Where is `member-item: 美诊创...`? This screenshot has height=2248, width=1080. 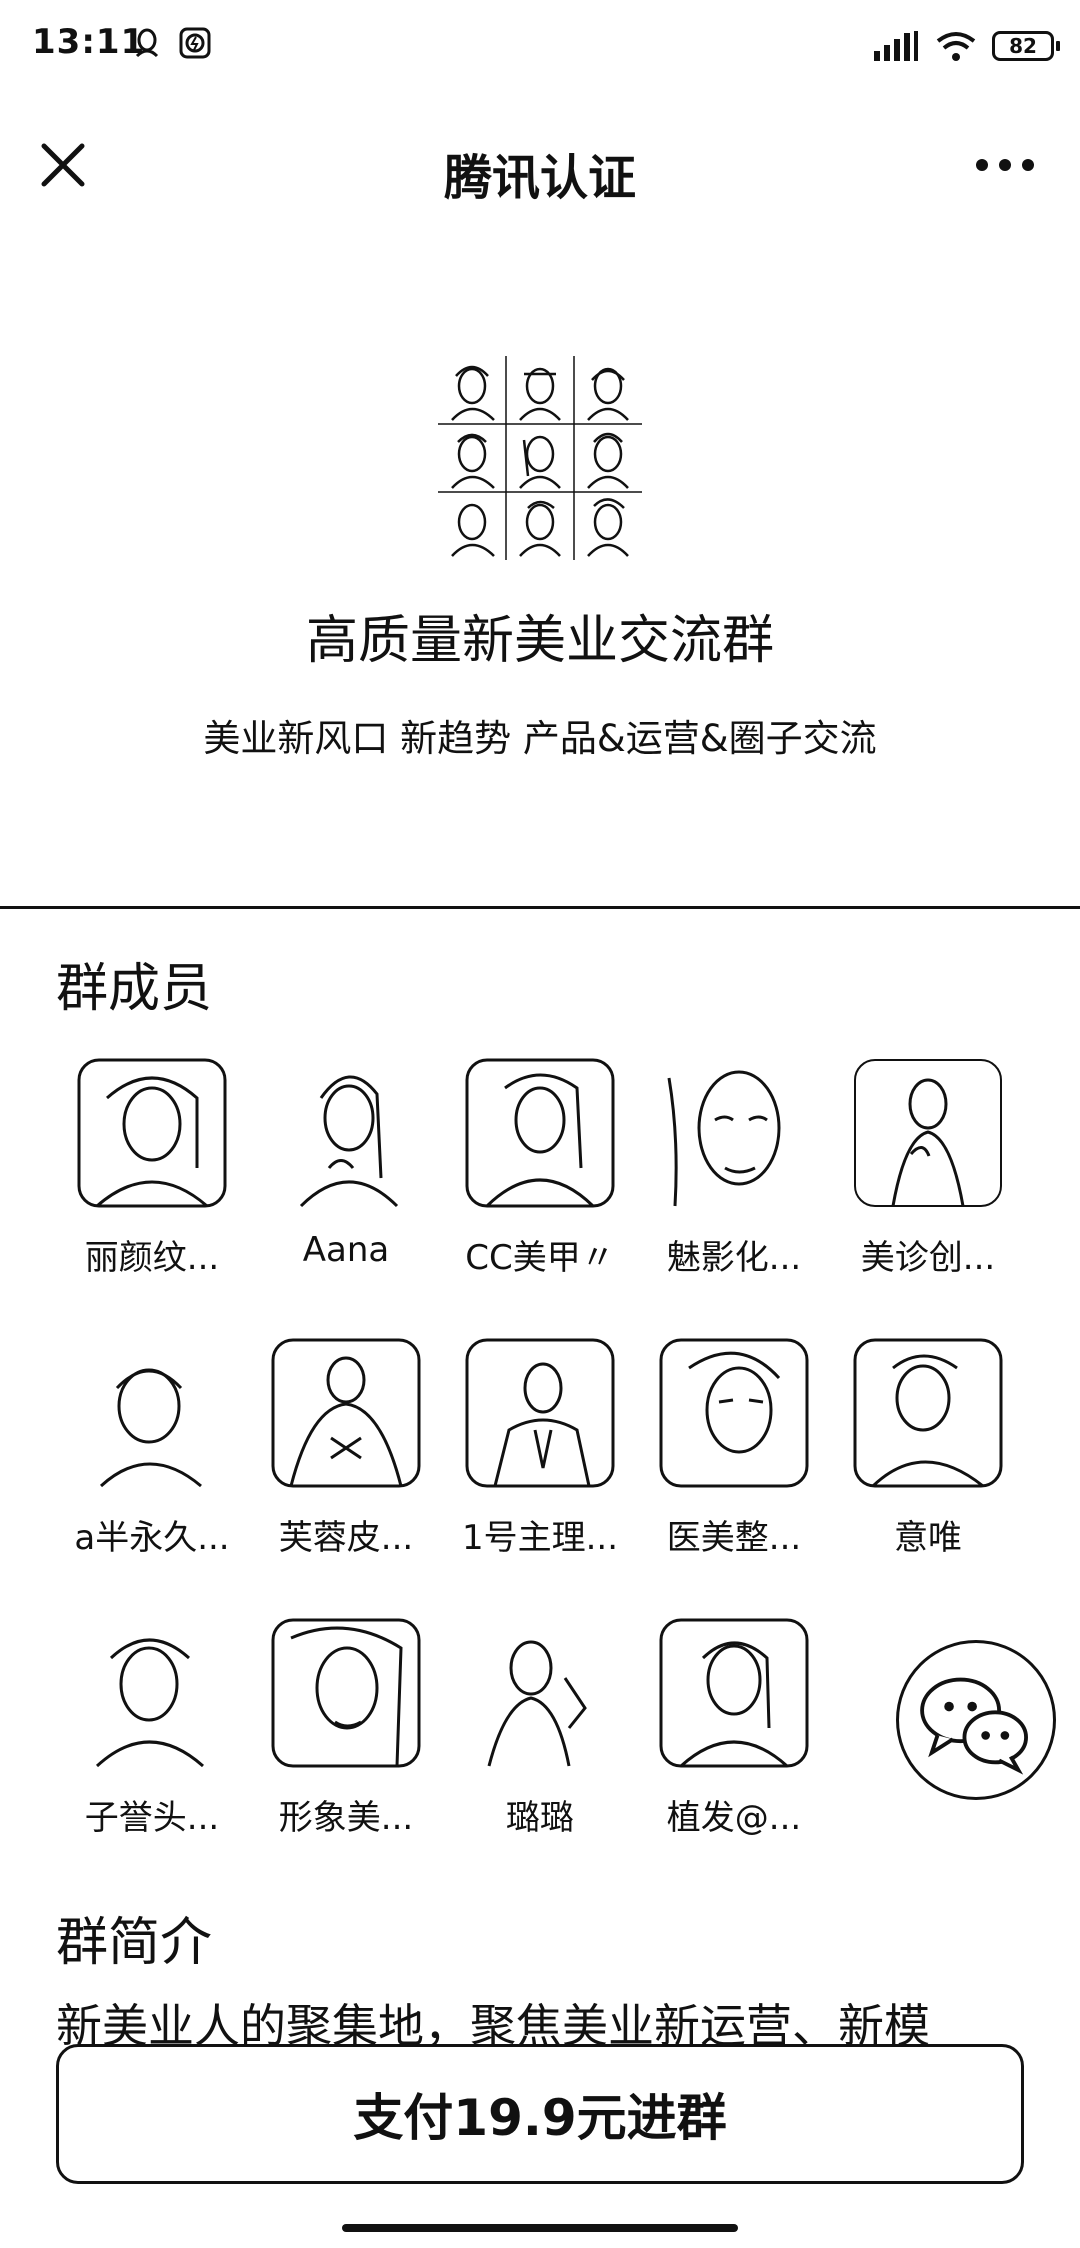
member-item: 美诊创... is located at coordinates (928, 1168).